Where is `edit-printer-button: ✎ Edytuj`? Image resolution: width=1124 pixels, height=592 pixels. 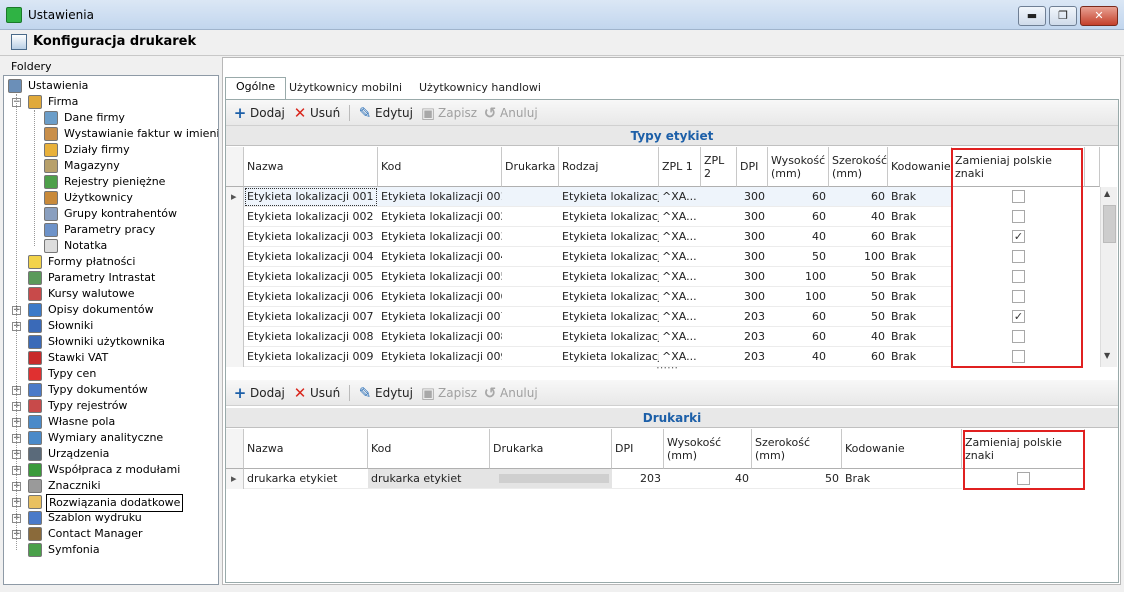
edit-printer-button: ✎ Edytuj is located at coordinates (385, 393).